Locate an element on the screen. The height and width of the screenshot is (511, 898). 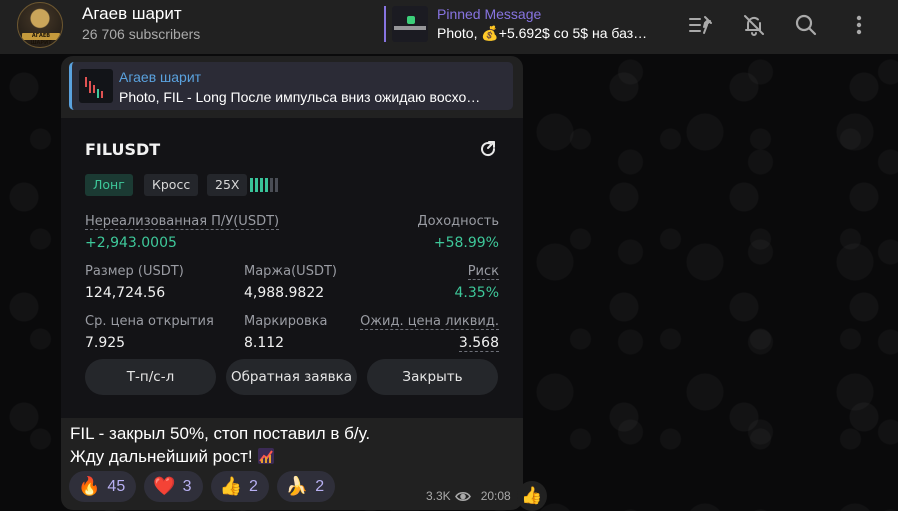
reaction-banana: 🍌 2 is located at coordinates (306, 486).